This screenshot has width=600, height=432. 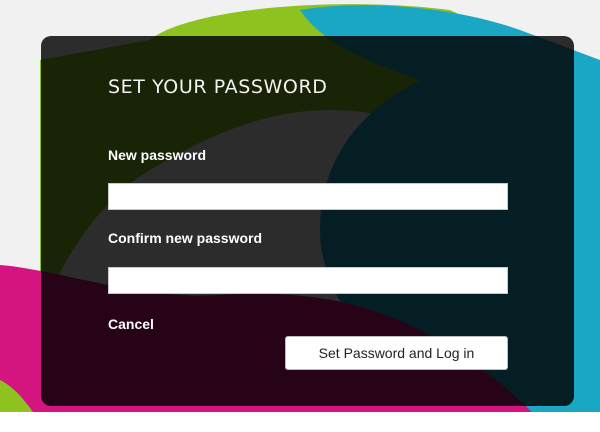 I want to click on dialog-title: SET YOUR PASSWORD, so click(x=218, y=87).